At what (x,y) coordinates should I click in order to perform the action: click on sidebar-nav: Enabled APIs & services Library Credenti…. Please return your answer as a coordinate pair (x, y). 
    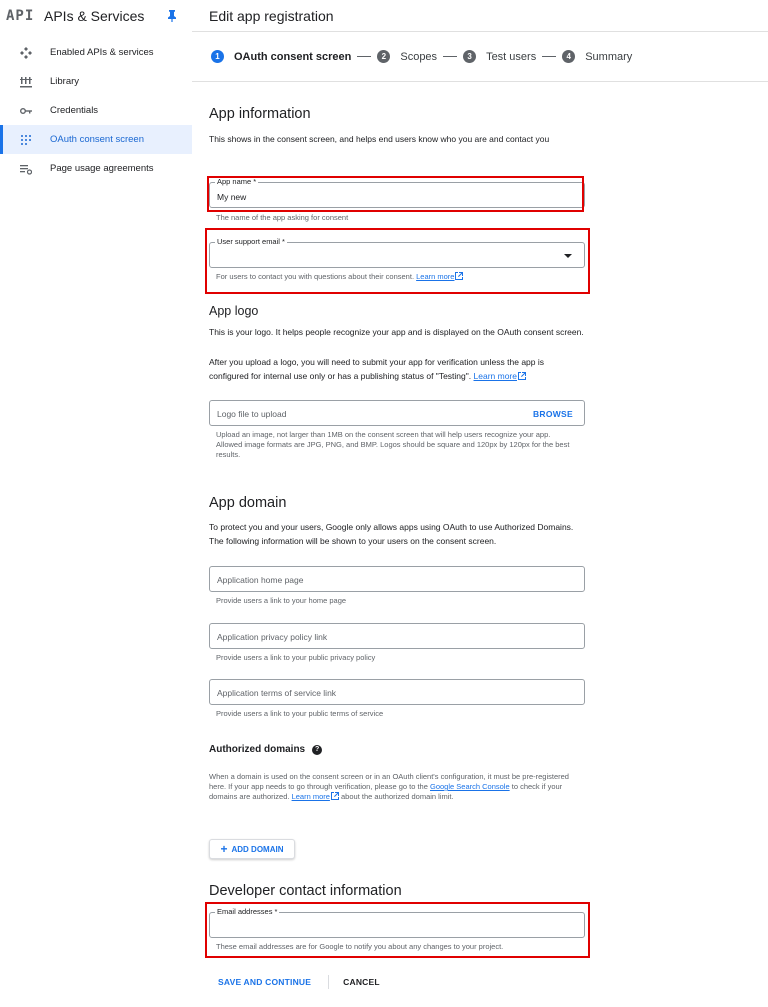
    Looking at the image, I should click on (96, 110).